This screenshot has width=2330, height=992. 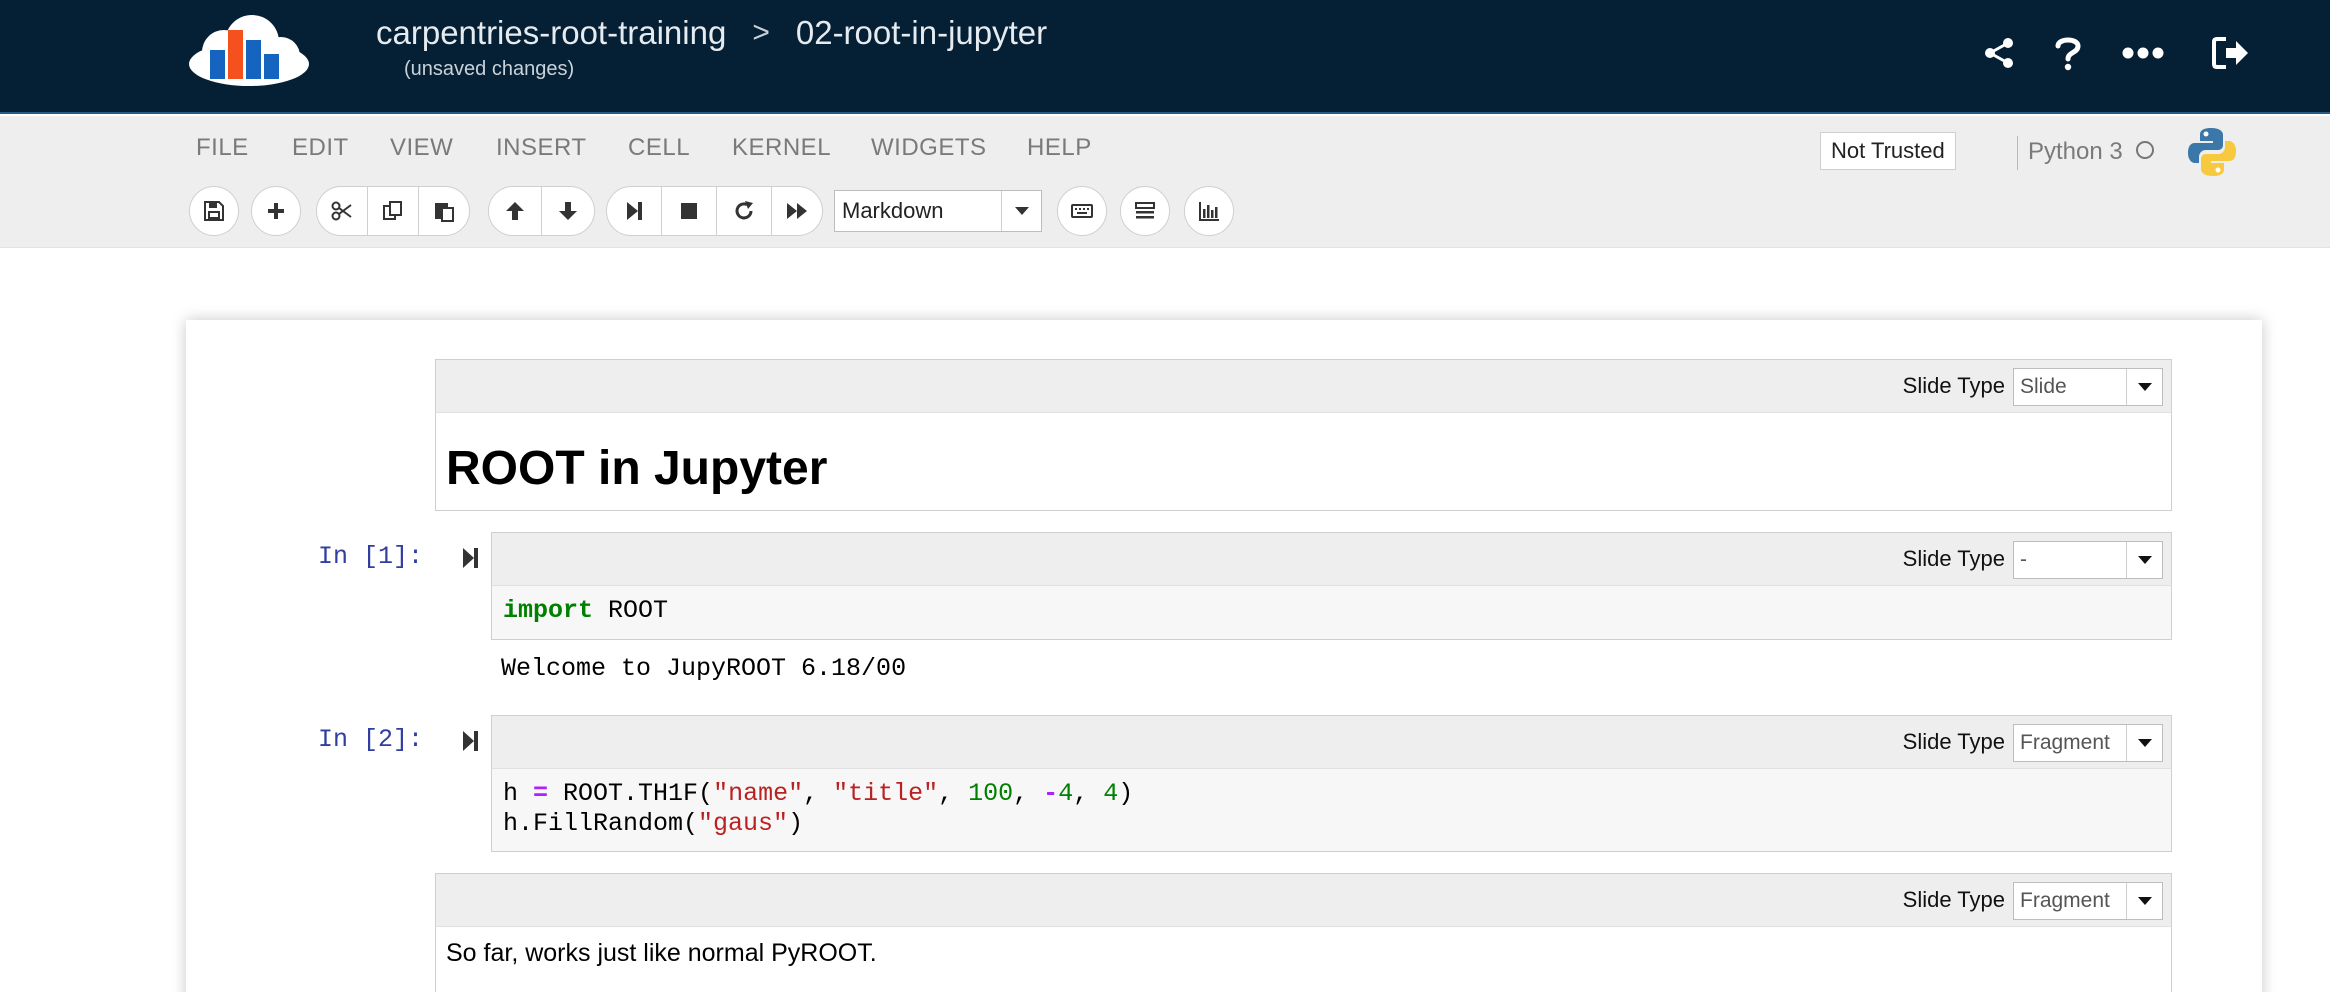 I want to click on cell-paragraph: So far, works just like normal PyROOT., so click(x=661, y=953).